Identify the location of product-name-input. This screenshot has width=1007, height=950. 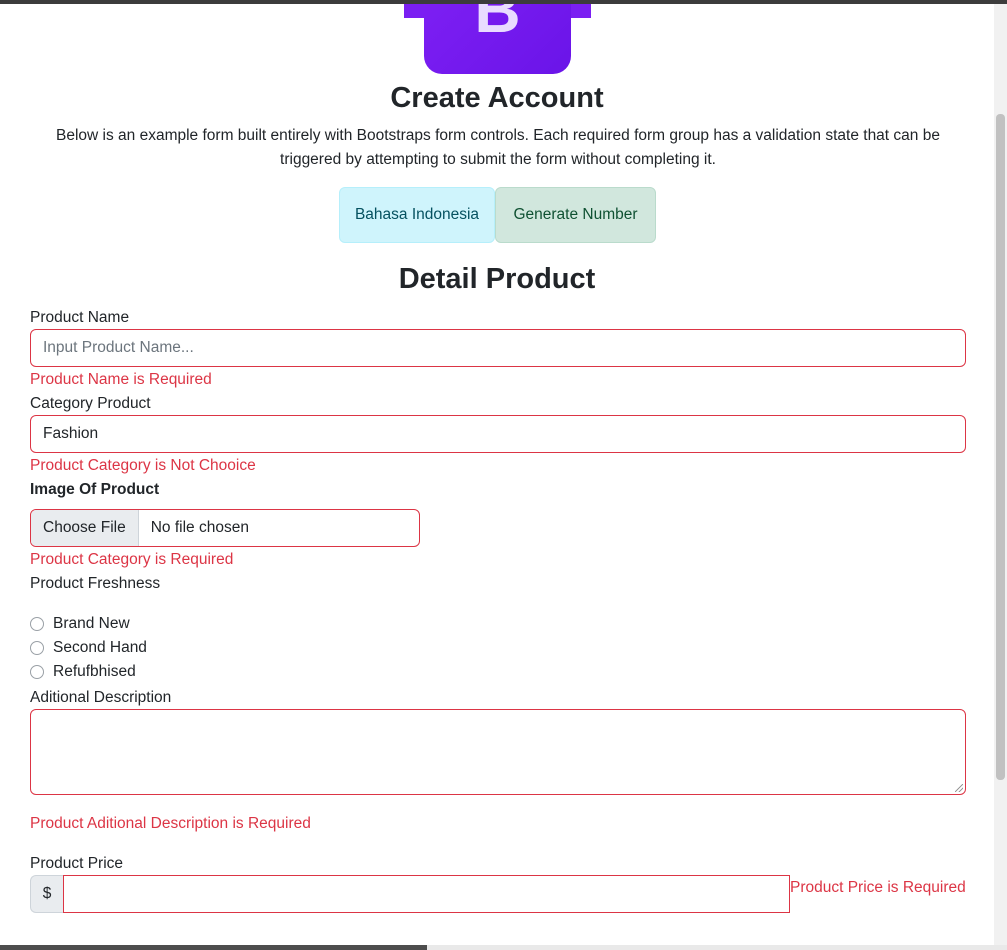
(498, 348).